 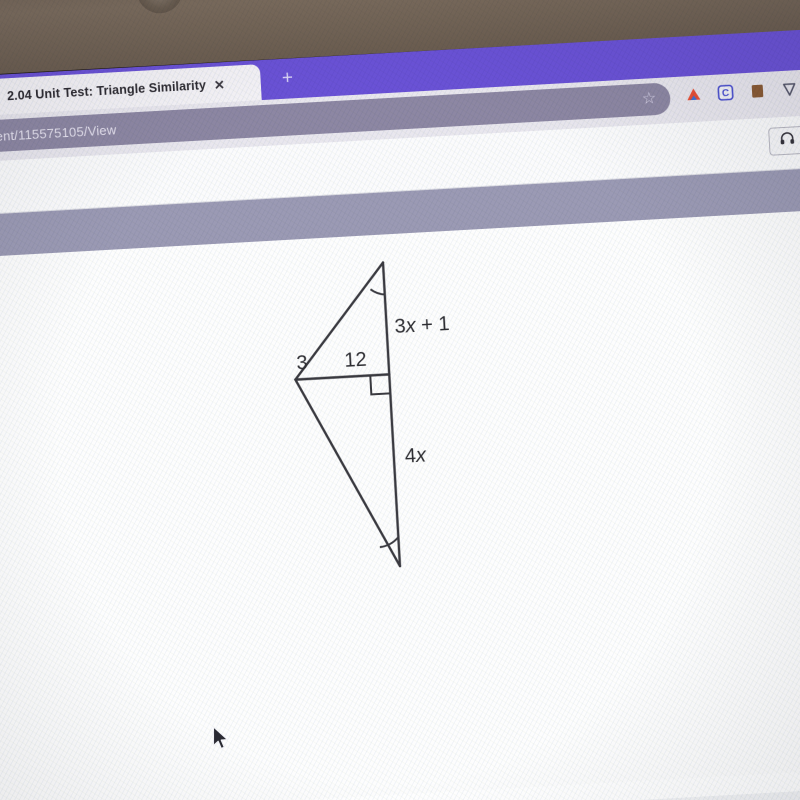 What do you see at coordinates (302, 363) in the screenshot?
I see `label-short-top-side: 3` at bounding box center [302, 363].